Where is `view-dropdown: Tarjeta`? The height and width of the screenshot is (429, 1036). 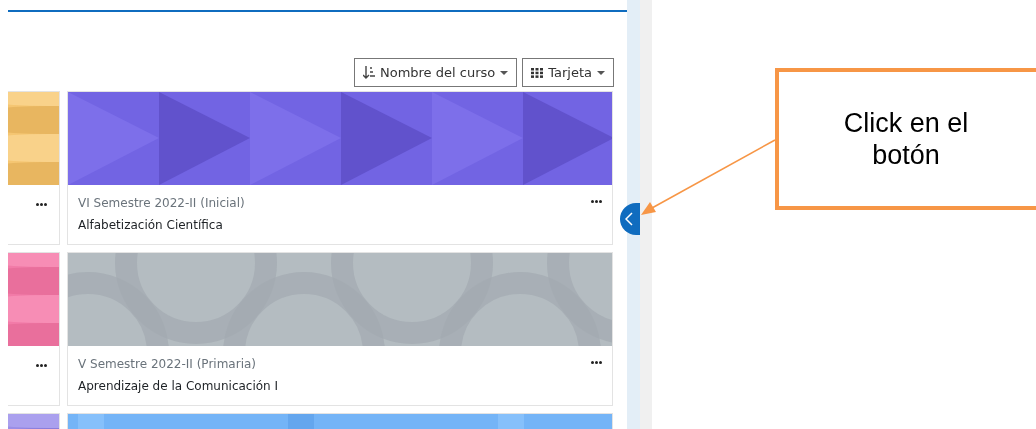 view-dropdown: Tarjeta is located at coordinates (568, 72).